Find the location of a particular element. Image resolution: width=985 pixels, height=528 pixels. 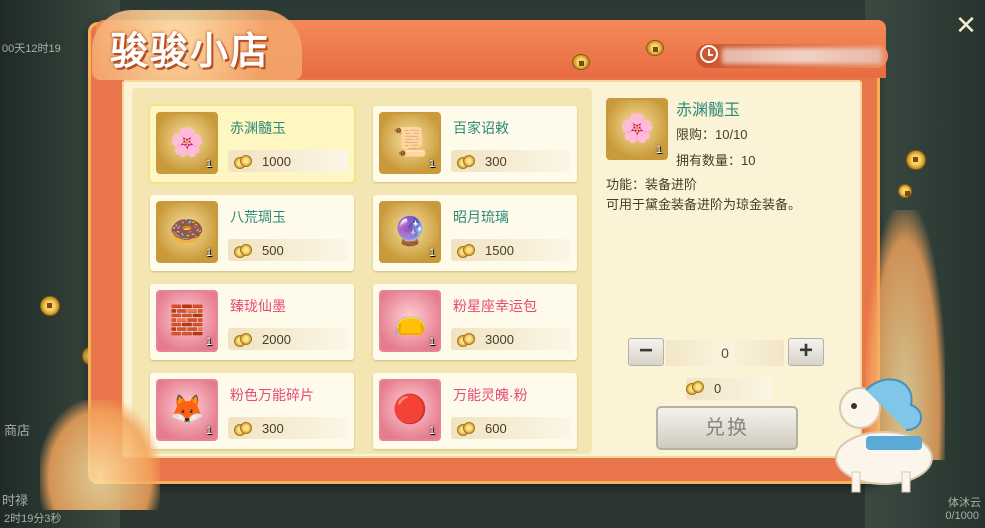

detail-item-icon: 🌸 1 is located at coordinates (637, 129).